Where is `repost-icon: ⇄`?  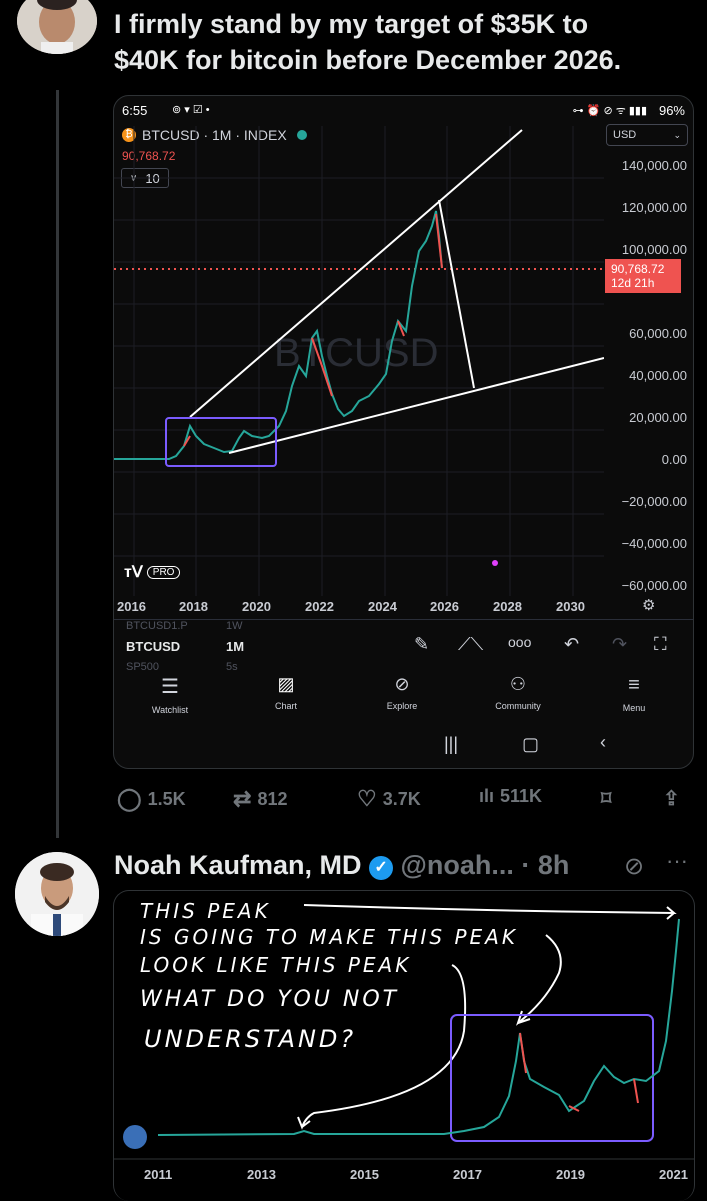 repost-icon: ⇄ is located at coordinates (242, 798).